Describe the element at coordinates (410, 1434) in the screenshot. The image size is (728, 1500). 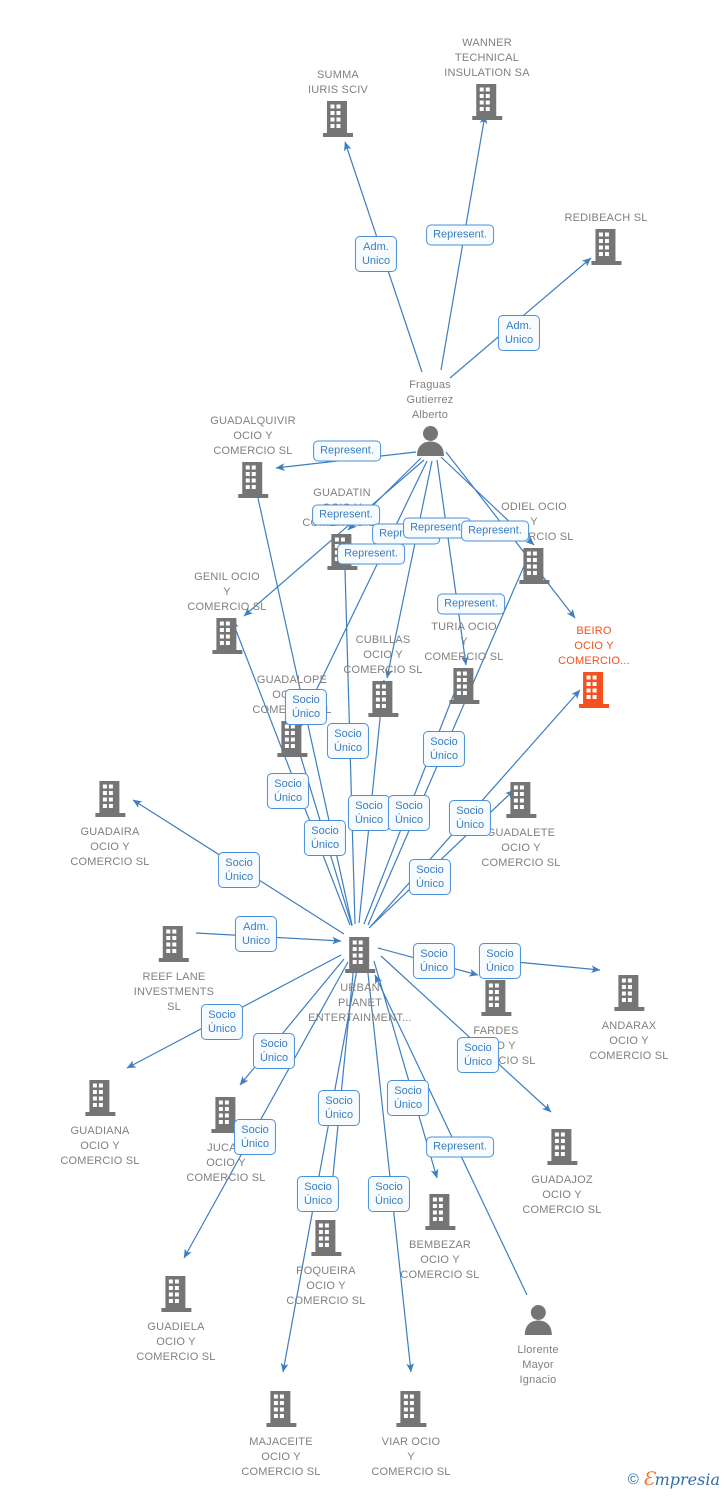
I see `graph-node-viar: VIAR OCIO Y COMERCIO SL` at that location.